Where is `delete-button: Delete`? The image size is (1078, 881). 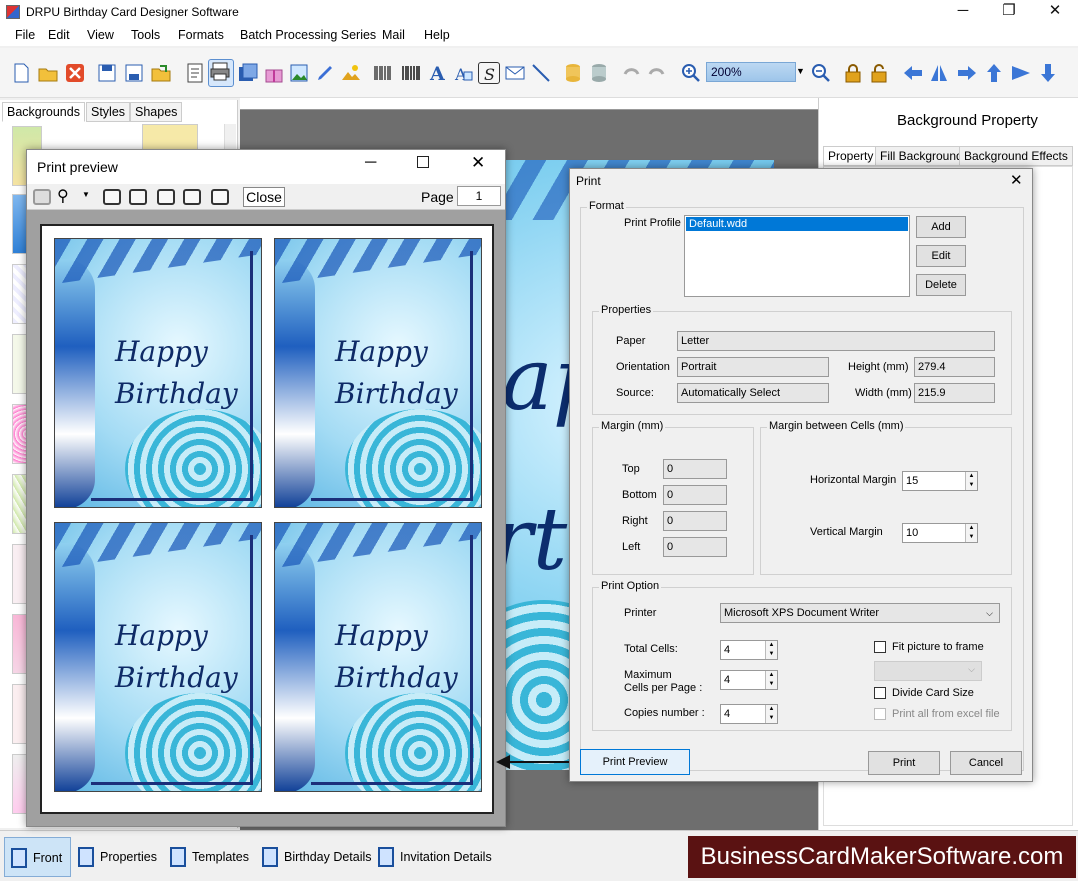
delete-button: Delete is located at coordinates (941, 285).